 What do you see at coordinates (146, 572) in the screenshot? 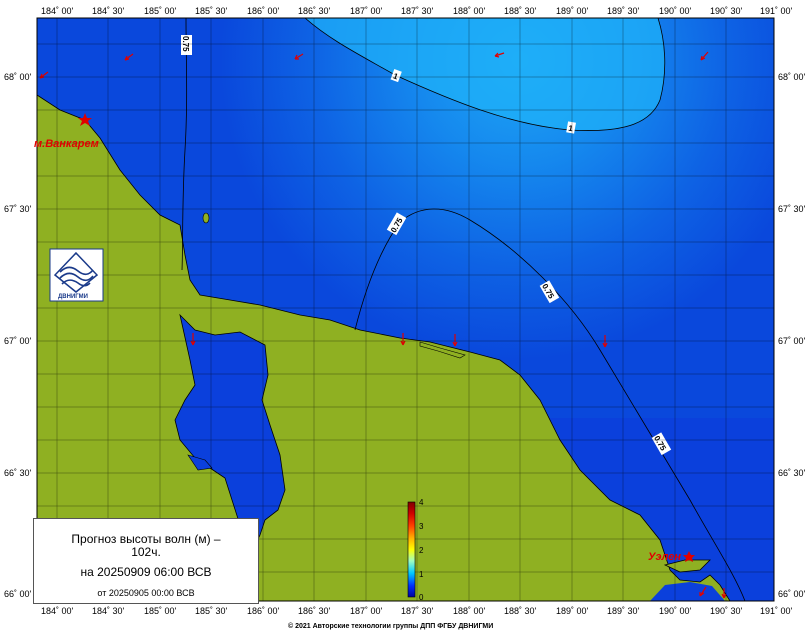
I see `forecast-valid-time: на 20250909 06:00 ВСВ` at bounding box center [146, 572].